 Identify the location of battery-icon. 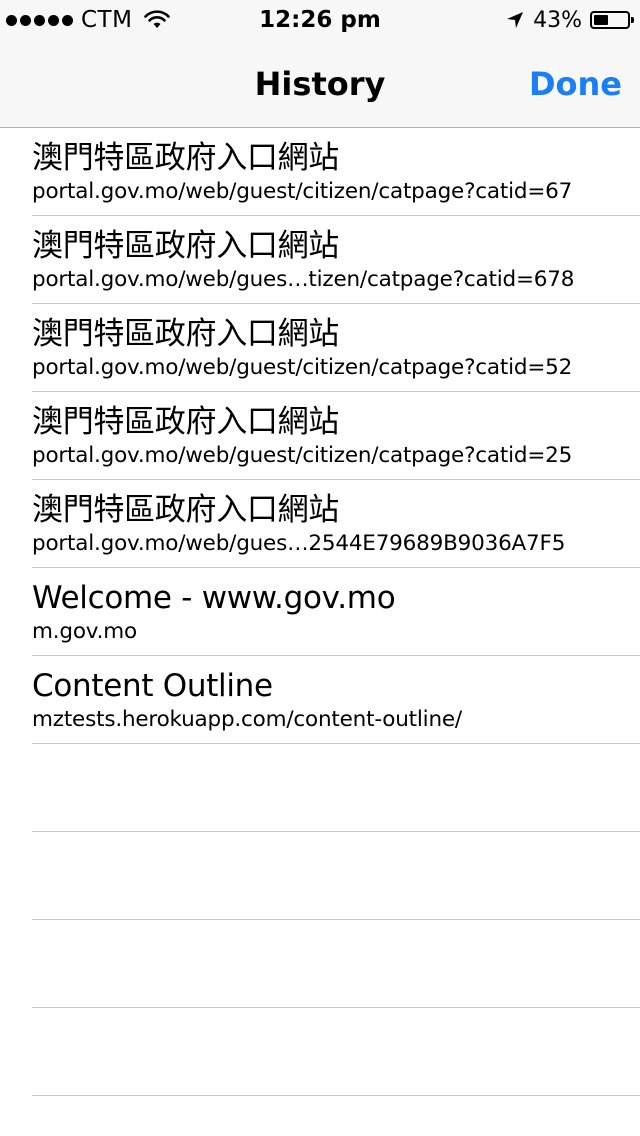
(612, 20).